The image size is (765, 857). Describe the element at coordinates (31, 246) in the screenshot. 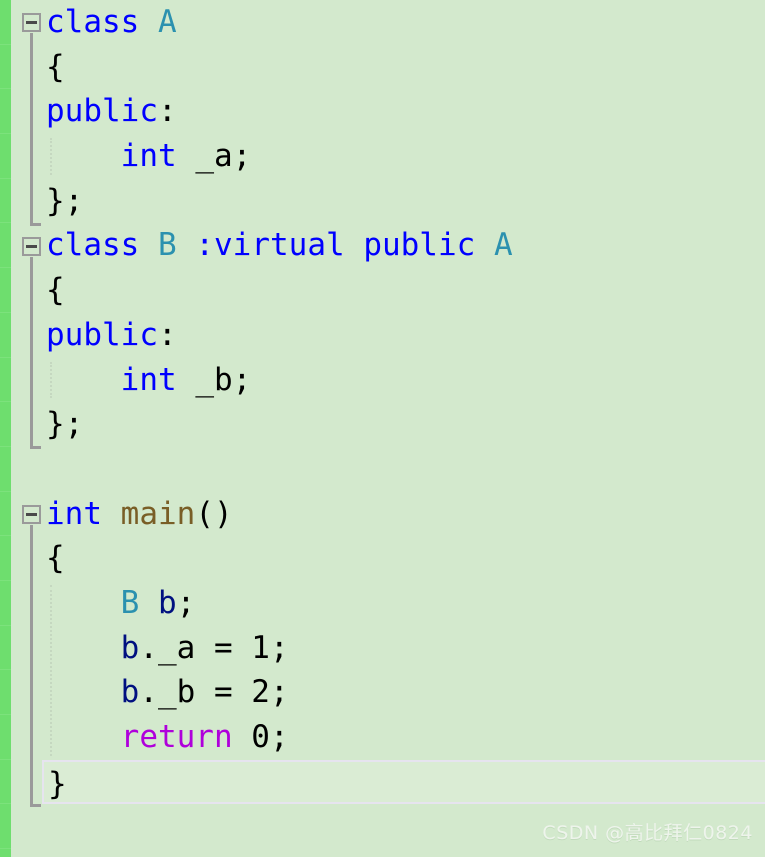

I see `fold-class-b` at that location.